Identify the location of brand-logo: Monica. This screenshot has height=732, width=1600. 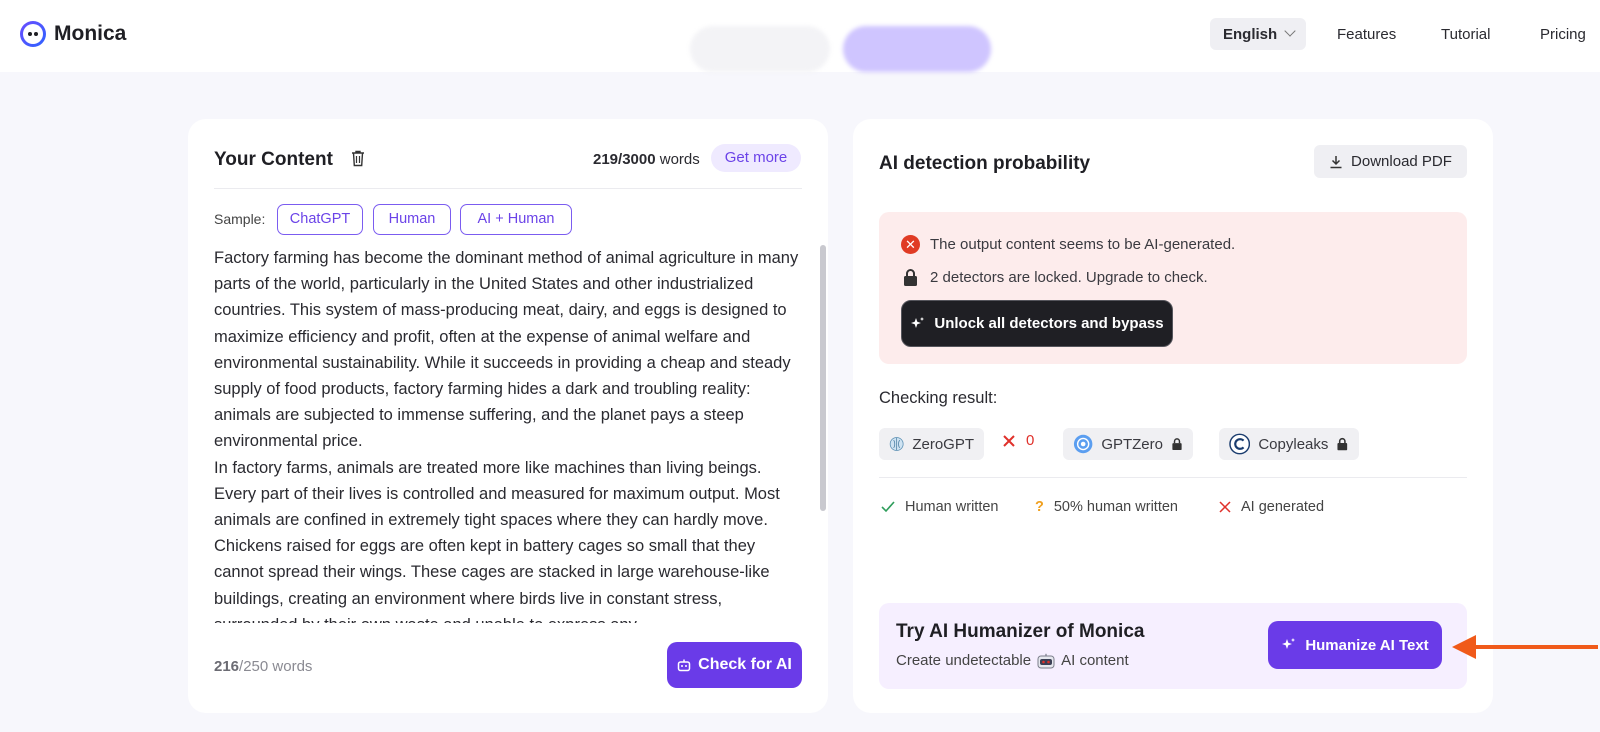
(73, 34).